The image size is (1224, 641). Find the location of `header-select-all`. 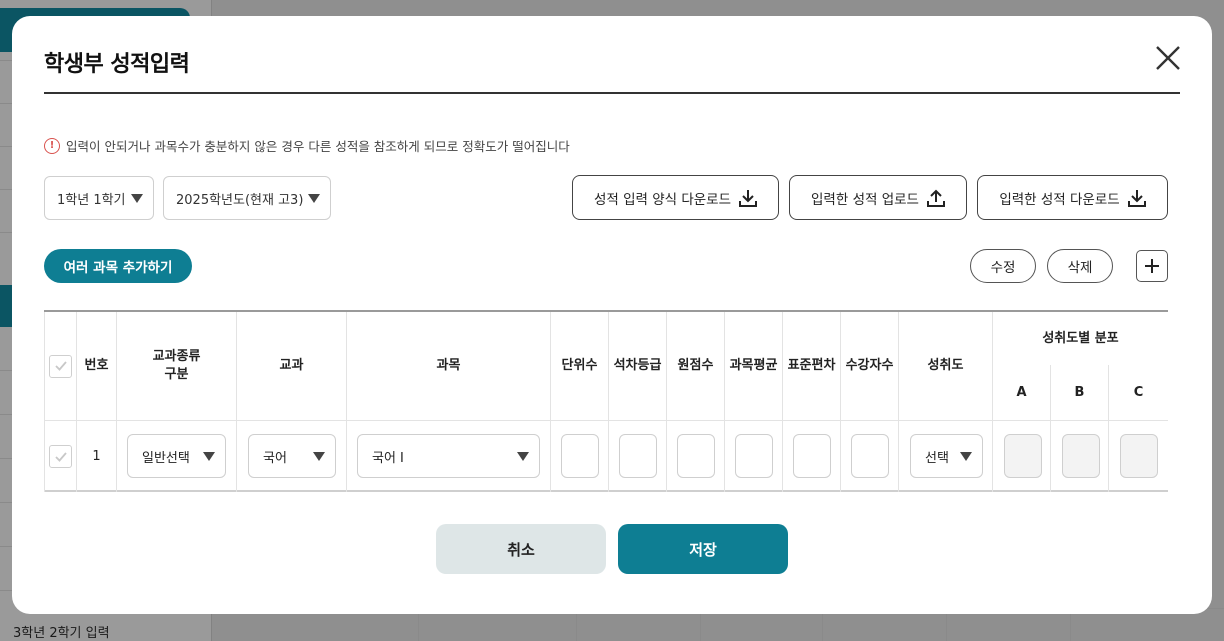

header-select-all is located at coordinates (60, 366).